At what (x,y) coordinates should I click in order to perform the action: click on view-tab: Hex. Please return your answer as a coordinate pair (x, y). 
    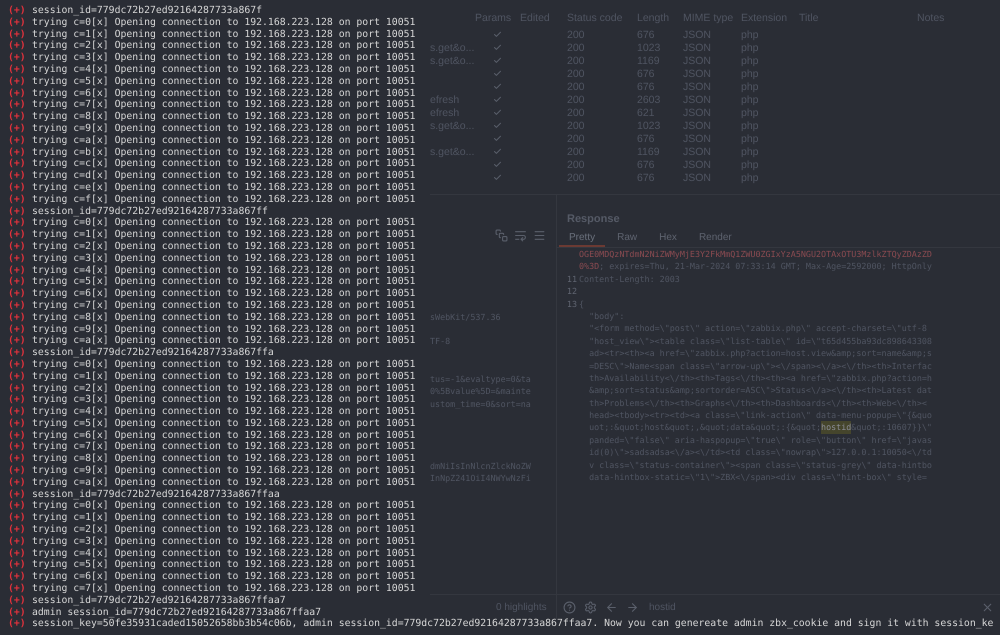
    Looking at the image, I should click on (668, 239).